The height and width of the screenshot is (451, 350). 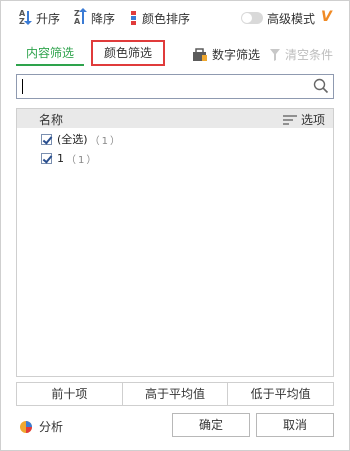 I want to click on sort-descending-icon: ZA, so click(x=81, y=17).